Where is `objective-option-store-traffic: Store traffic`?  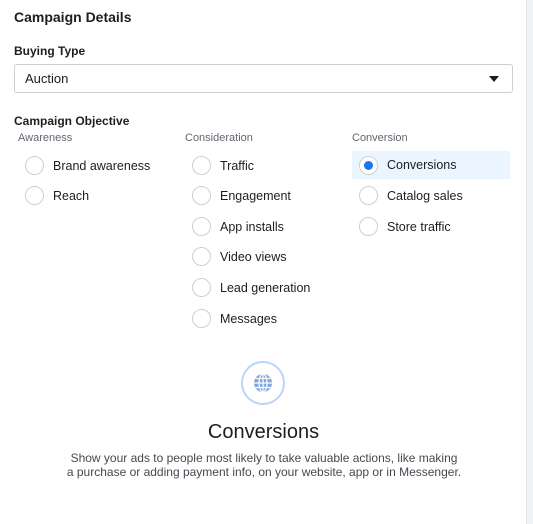
objective-option-store-traffic: Store traffic is located at coordinates (405, 226).